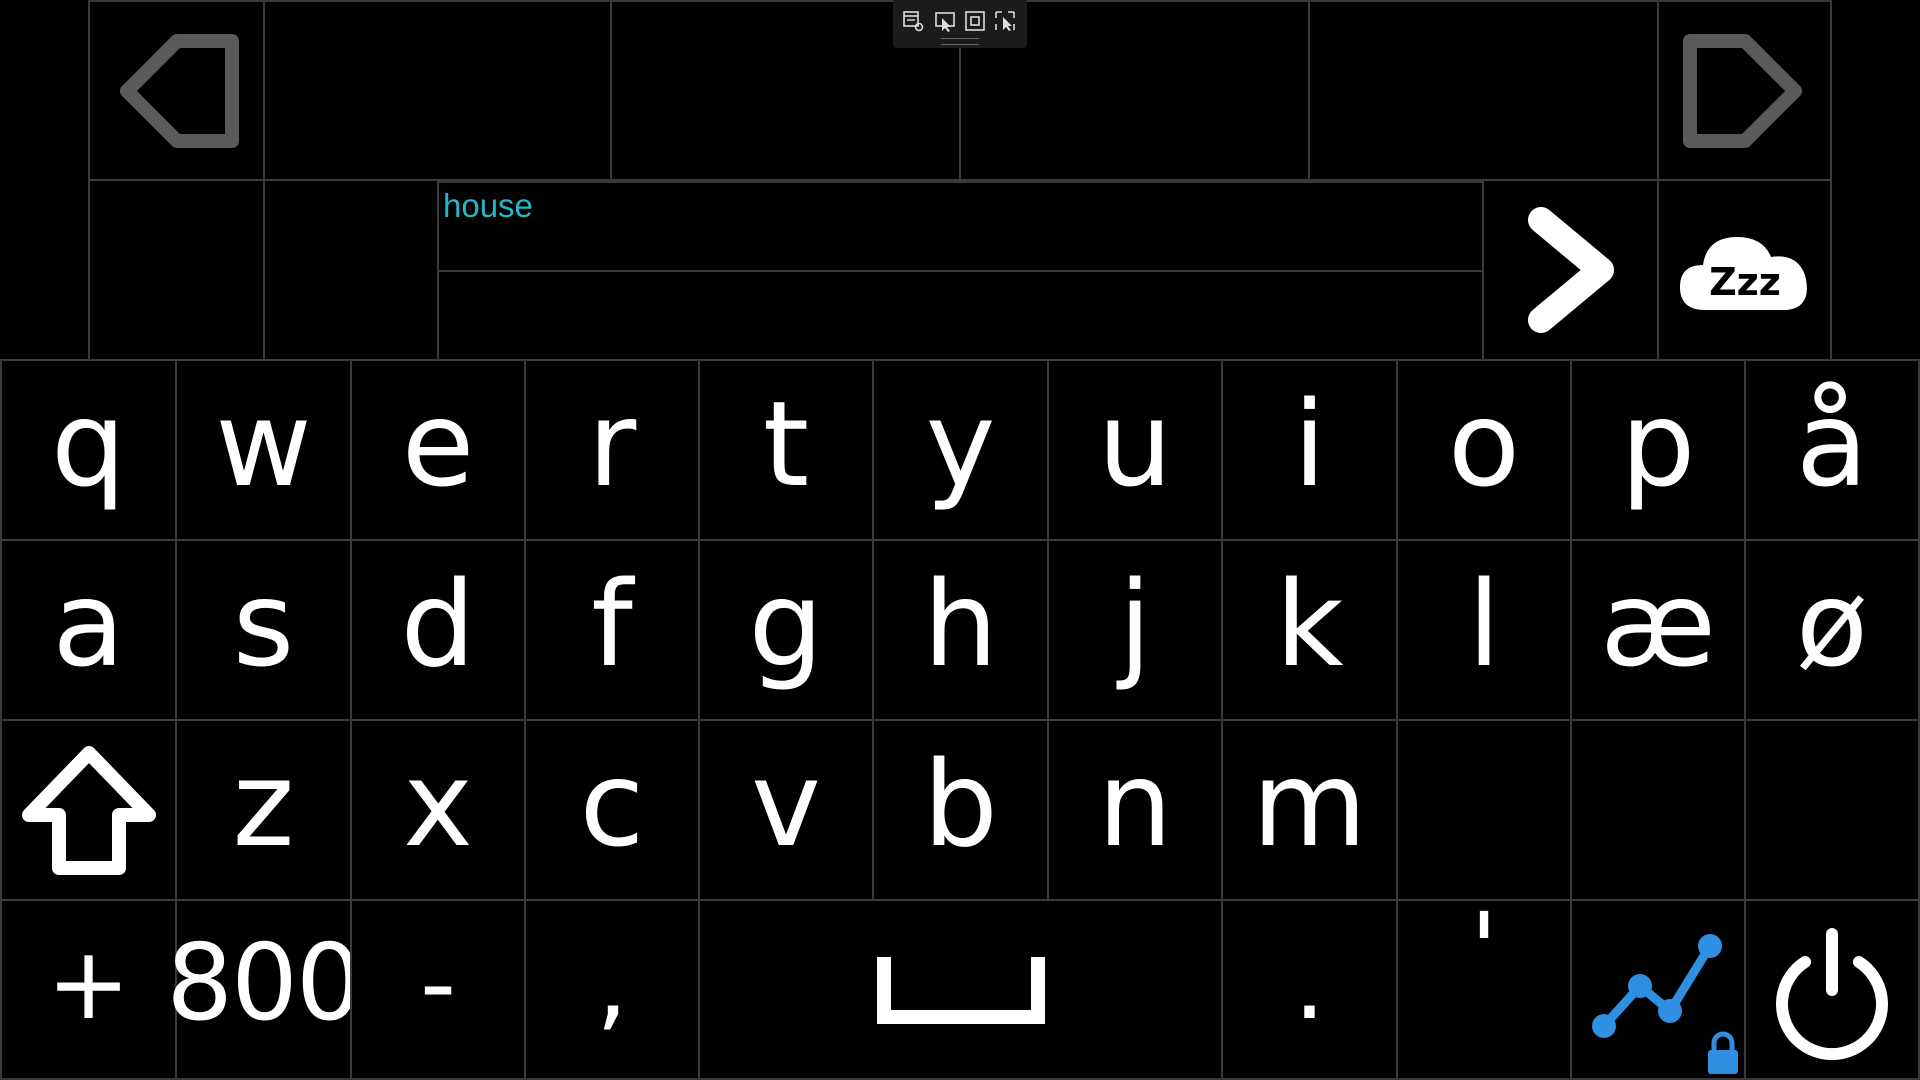 The height and width of the screenshot is (1080, 1920). I want to click on shift-up-arrow-icon, so click(88, 810).